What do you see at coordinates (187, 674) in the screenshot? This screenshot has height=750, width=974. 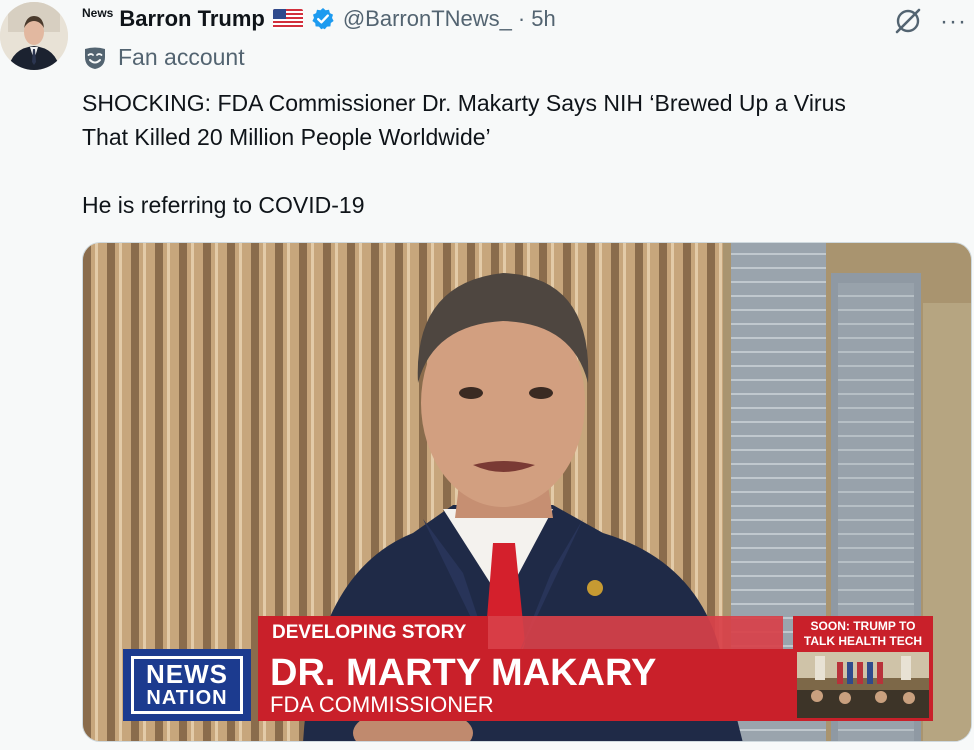 I see `logo-top-text: NEWS` at bounding box center [187, 674].